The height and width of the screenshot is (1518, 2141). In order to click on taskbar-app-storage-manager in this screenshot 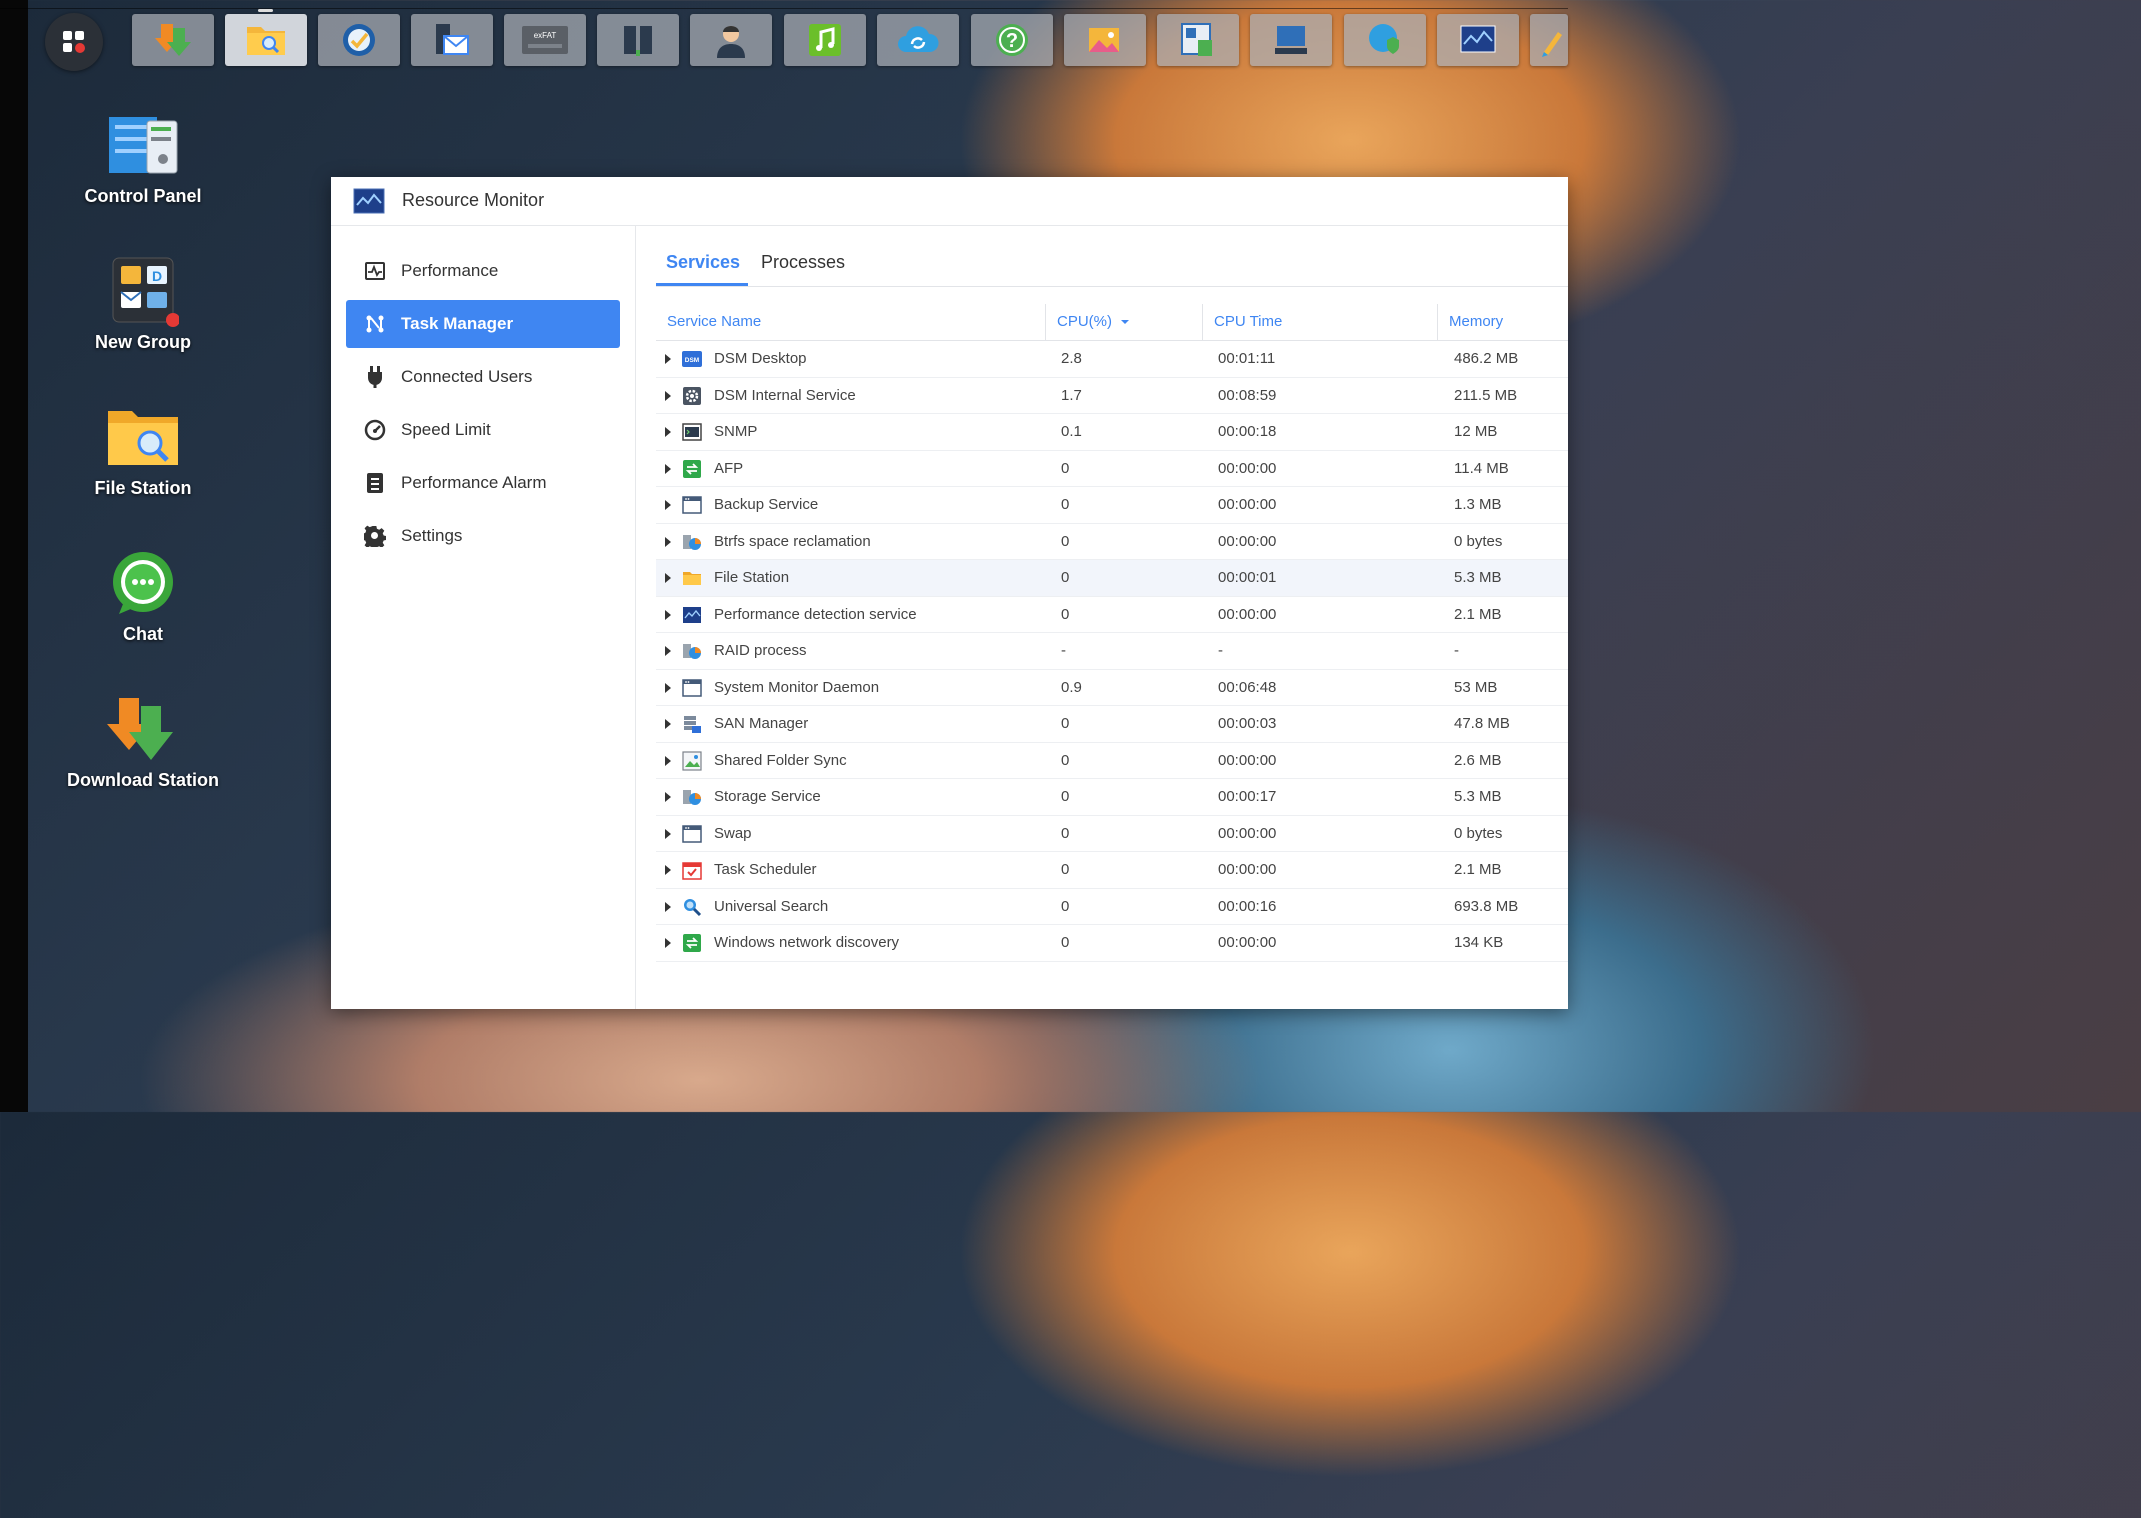, I will do `click(1198, 40)`.